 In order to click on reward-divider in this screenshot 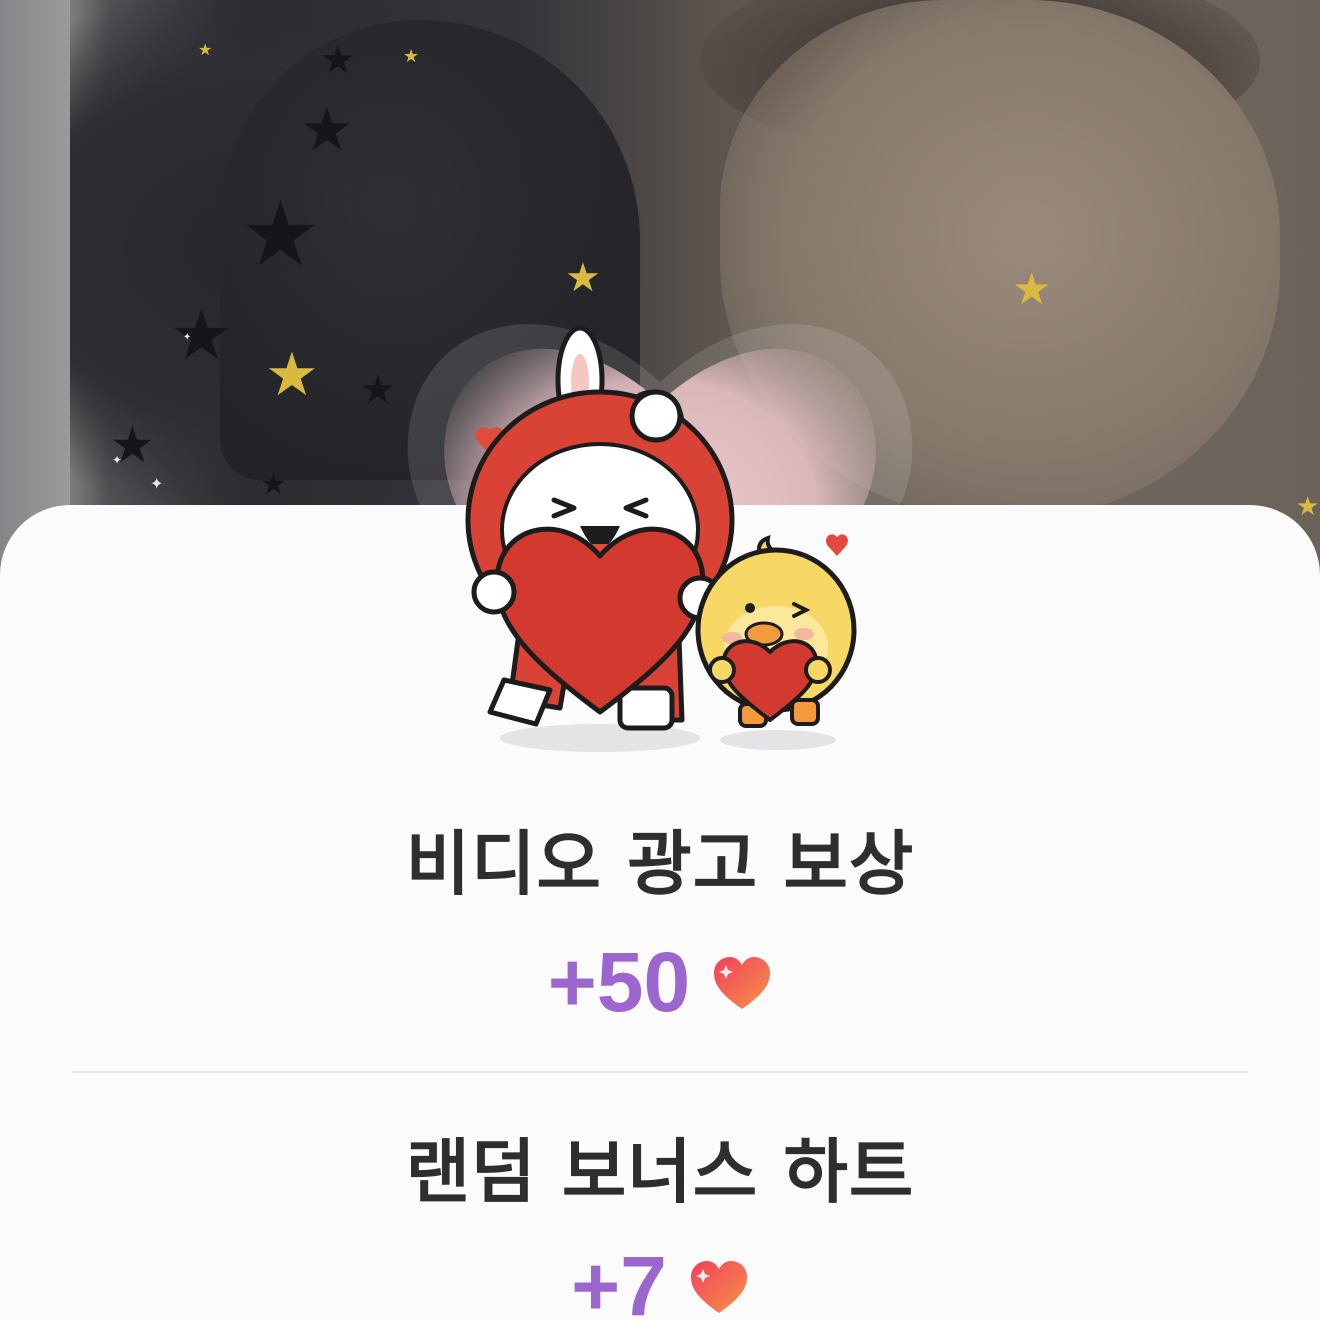, I will do `click(660, 1072)`.